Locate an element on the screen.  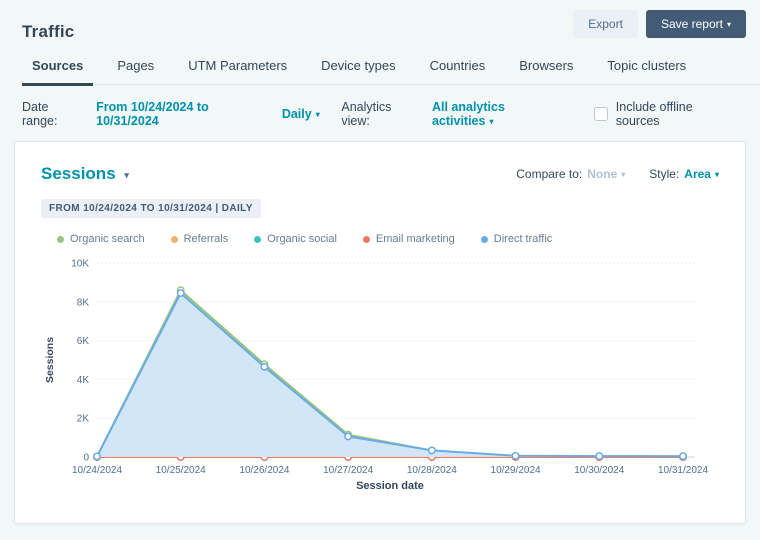
y-axis-tick-label: 2K is located at coordinates (83, 419).